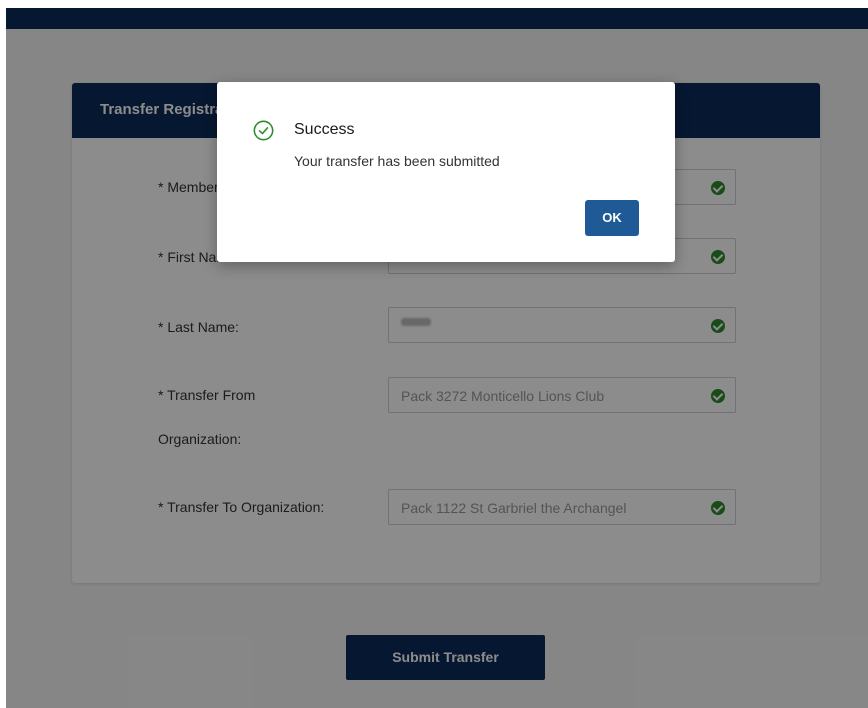 This screenshot has width=868, height=708. What do you see at coordinates (612, 218) in the screenshot?
I see `ok-button: OK` at bounding box center [612, 218].